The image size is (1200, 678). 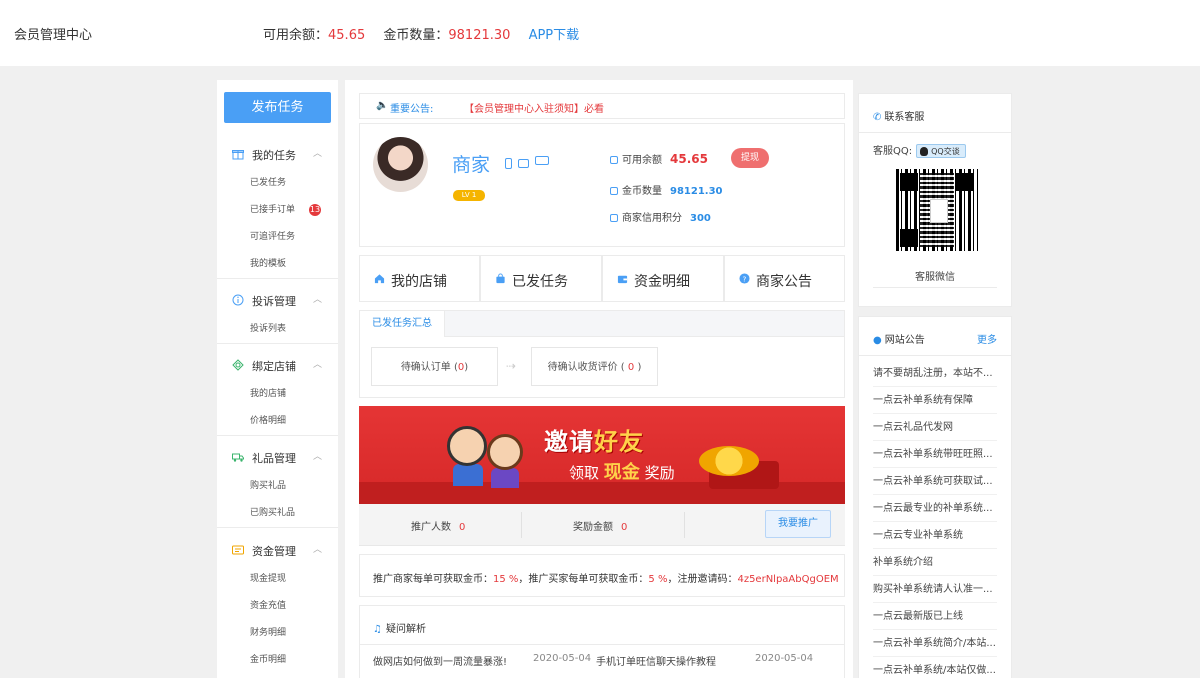 What do you see at coordinates (347, 35) in the screenshot?
I see `balance-value: 45.65` at bounding box center [347, 35].